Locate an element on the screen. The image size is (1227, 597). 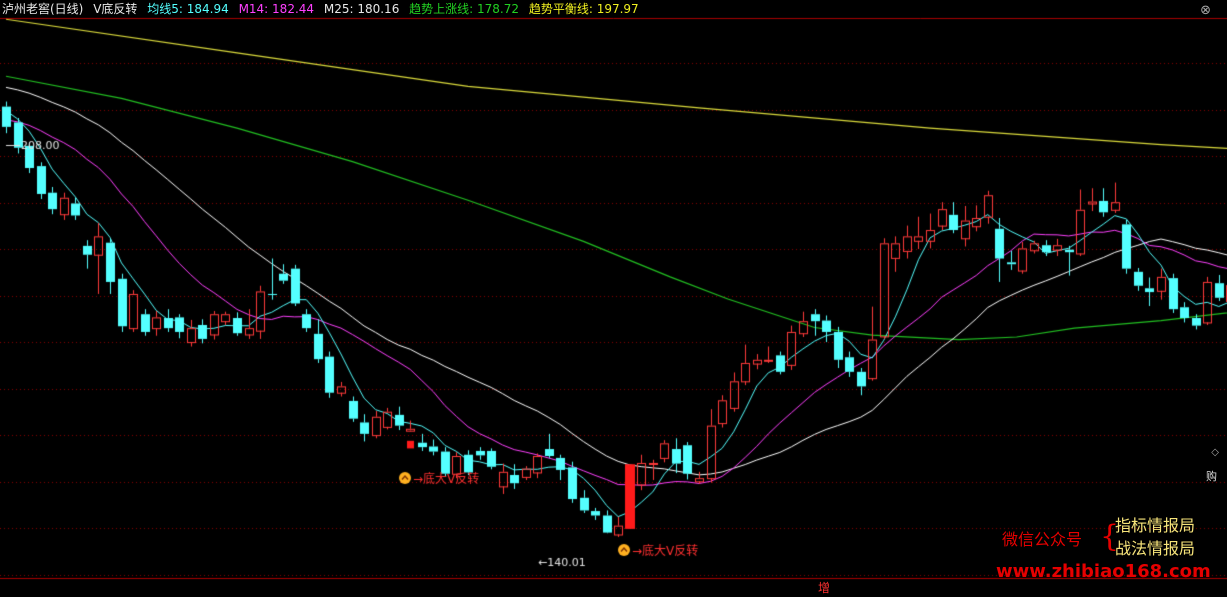
watermark-name-1: 指标情报局 is located at coordinates (1155, 525).